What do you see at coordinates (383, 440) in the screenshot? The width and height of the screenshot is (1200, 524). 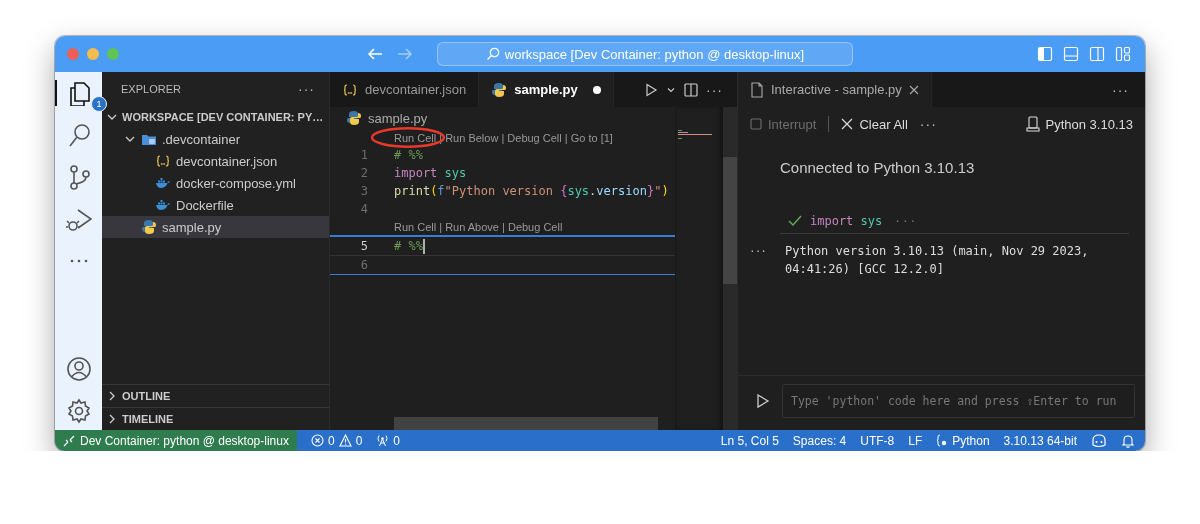 I see `antenna-icon` at bounding box center [383, 440].